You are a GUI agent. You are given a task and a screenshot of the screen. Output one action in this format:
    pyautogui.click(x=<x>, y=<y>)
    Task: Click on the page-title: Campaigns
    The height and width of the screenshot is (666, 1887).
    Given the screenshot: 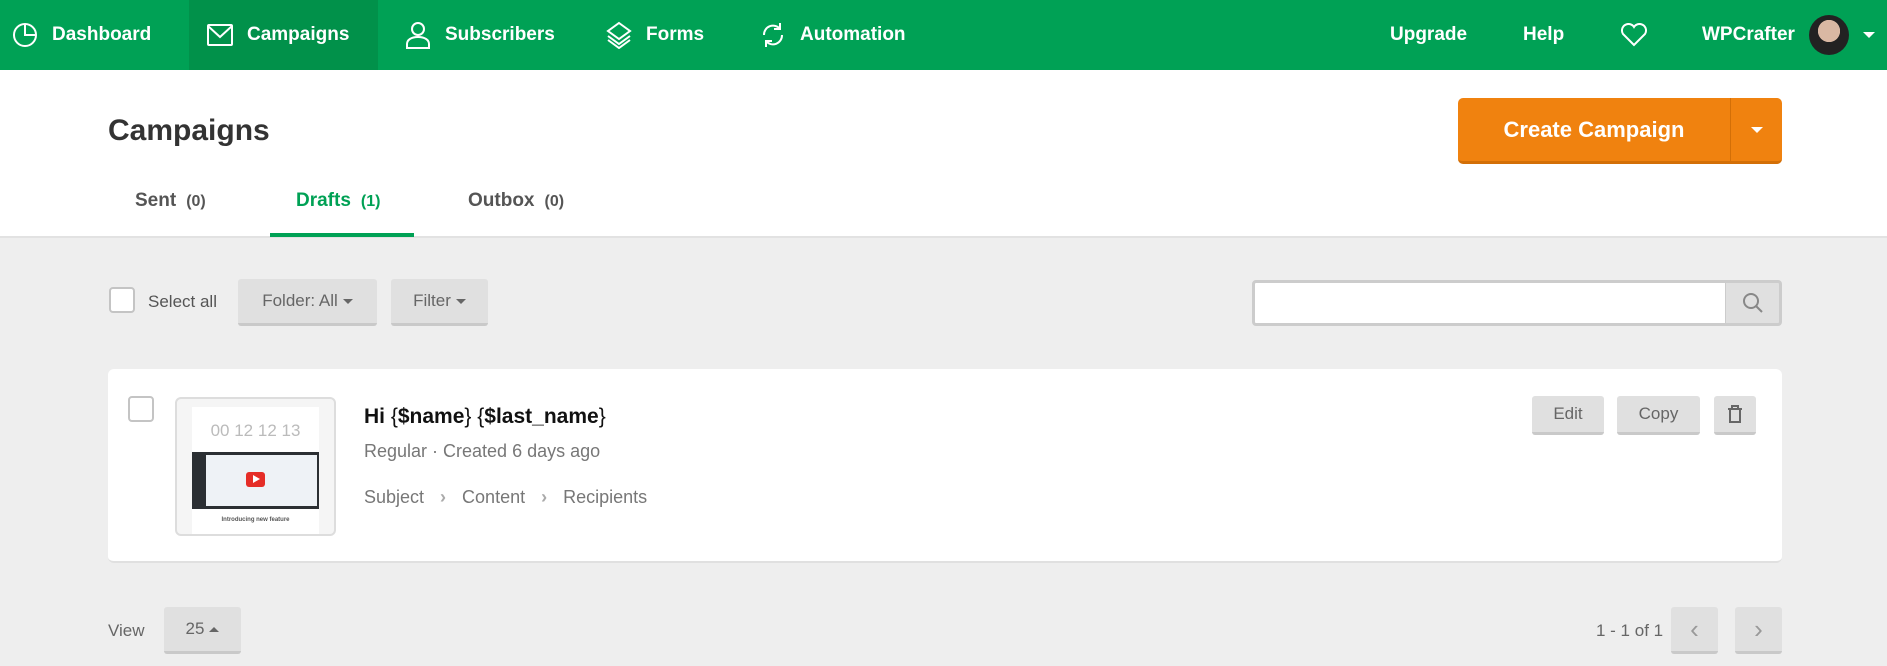 What is the action you would take?
    pyautogui.click(x=189, y=130)
    